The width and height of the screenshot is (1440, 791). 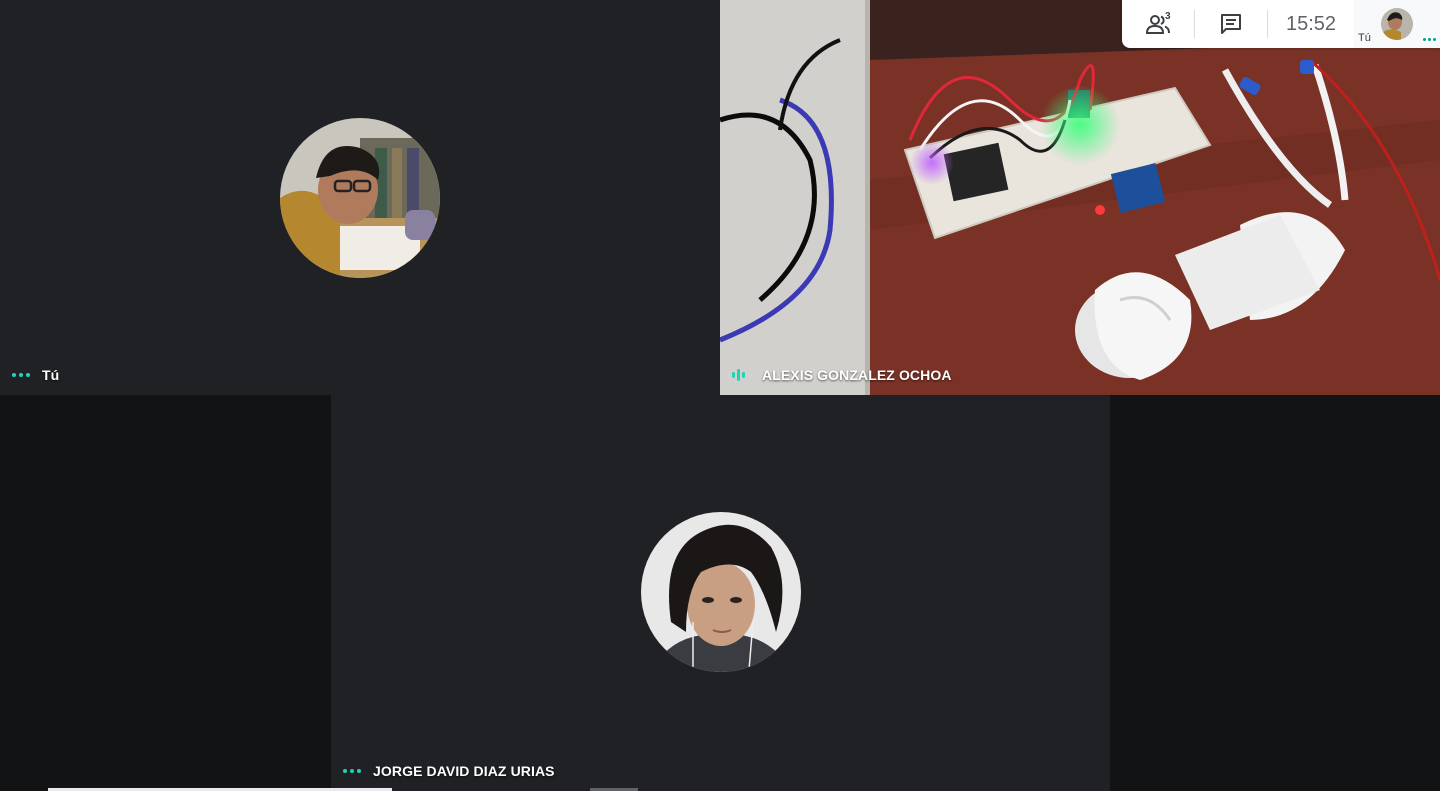 What do you see at coordinates (1311, 23) in the screenshot?
I see `meeting-clock: 15:52` at bounding box center [1311, 23].